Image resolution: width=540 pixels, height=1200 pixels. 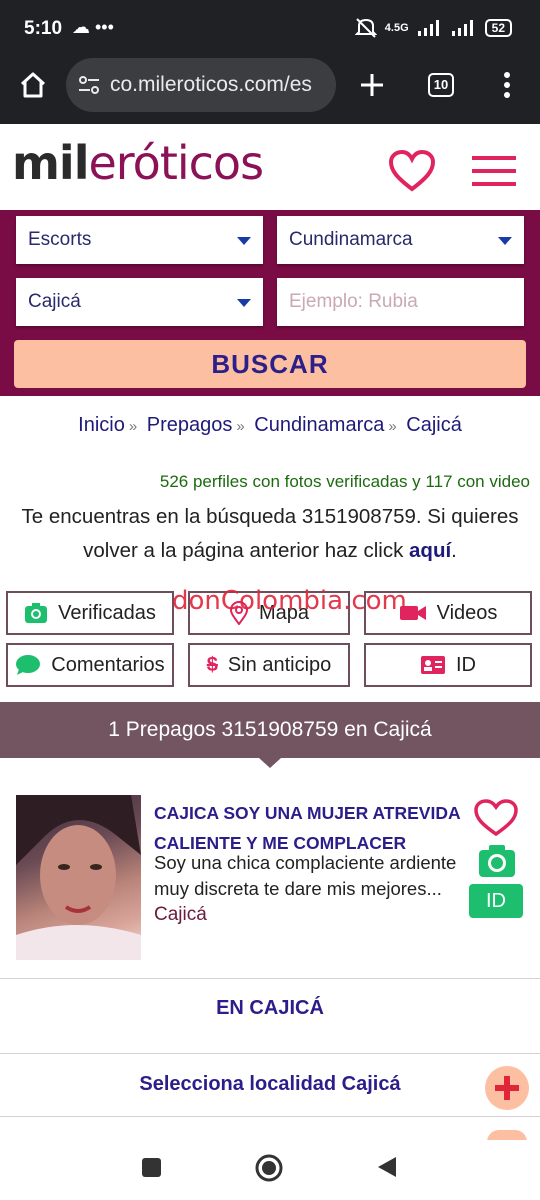 I want to click on keyword-input: Ejemplo: Rubia, so click(x=400, y=302).